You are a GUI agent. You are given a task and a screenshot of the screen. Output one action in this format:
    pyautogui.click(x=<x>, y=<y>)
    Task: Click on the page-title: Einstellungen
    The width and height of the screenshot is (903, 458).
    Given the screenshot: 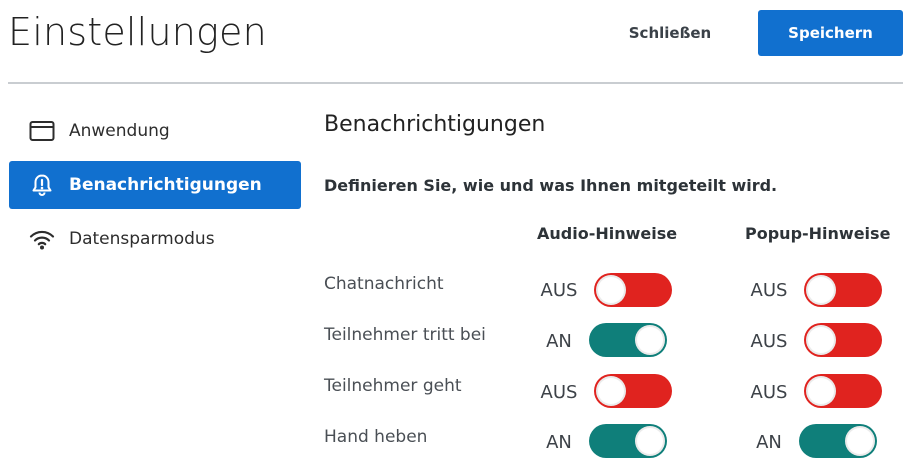 What is the action you would take?
    pyautogui.click(x=137, y=32)
    